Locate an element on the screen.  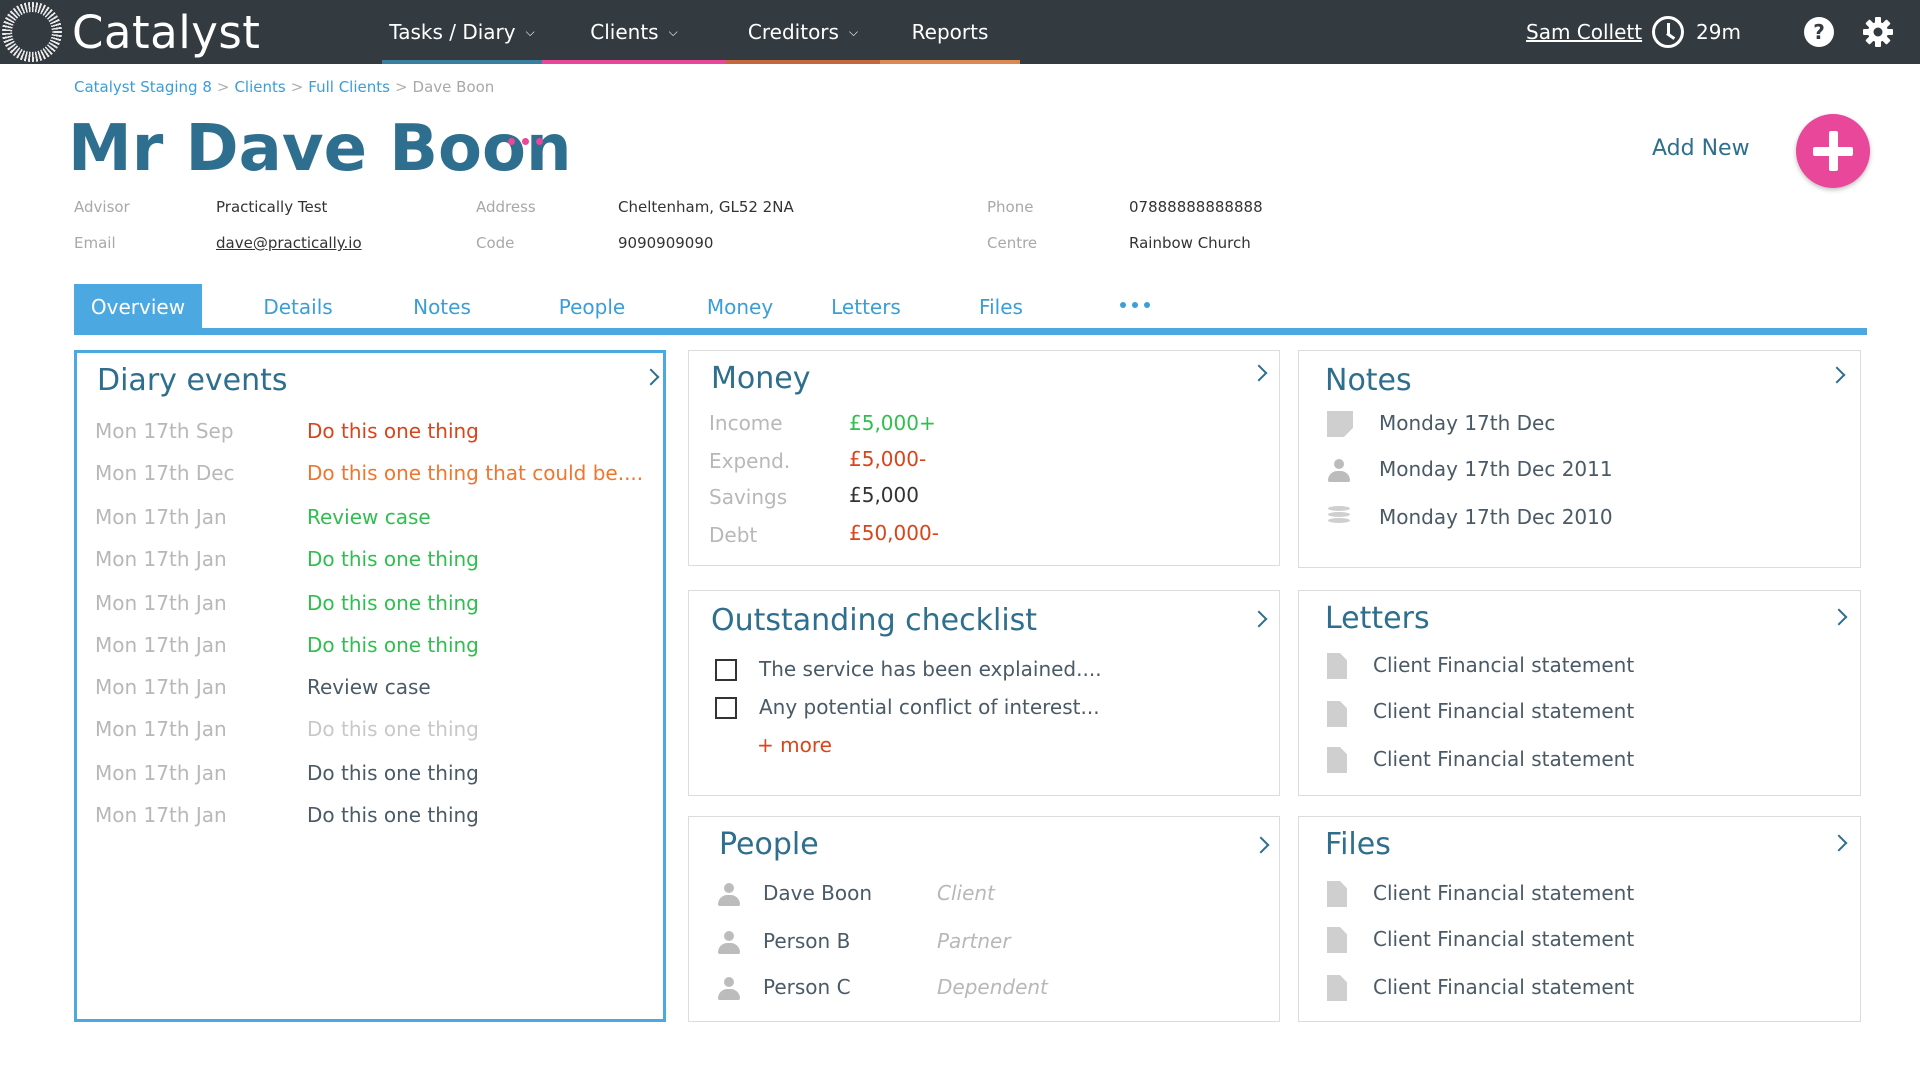
tab-details: Details is located at coordinates (298, 307).